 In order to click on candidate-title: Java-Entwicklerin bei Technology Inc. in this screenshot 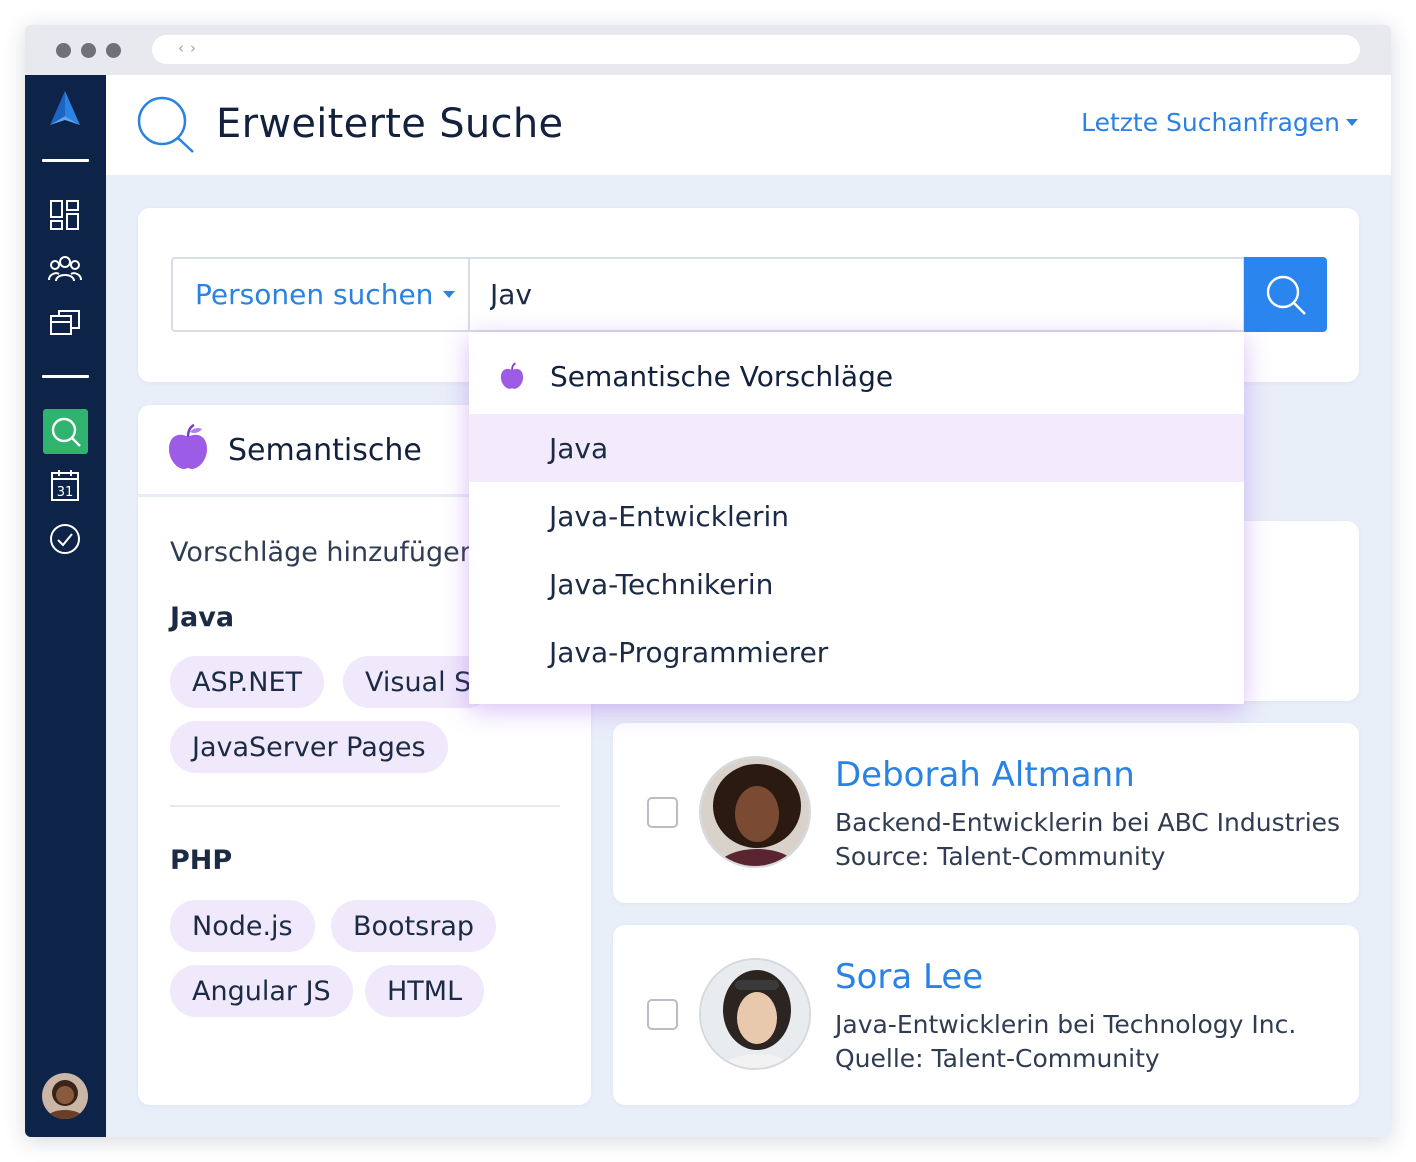, I will do `click(1066, 1024)`.